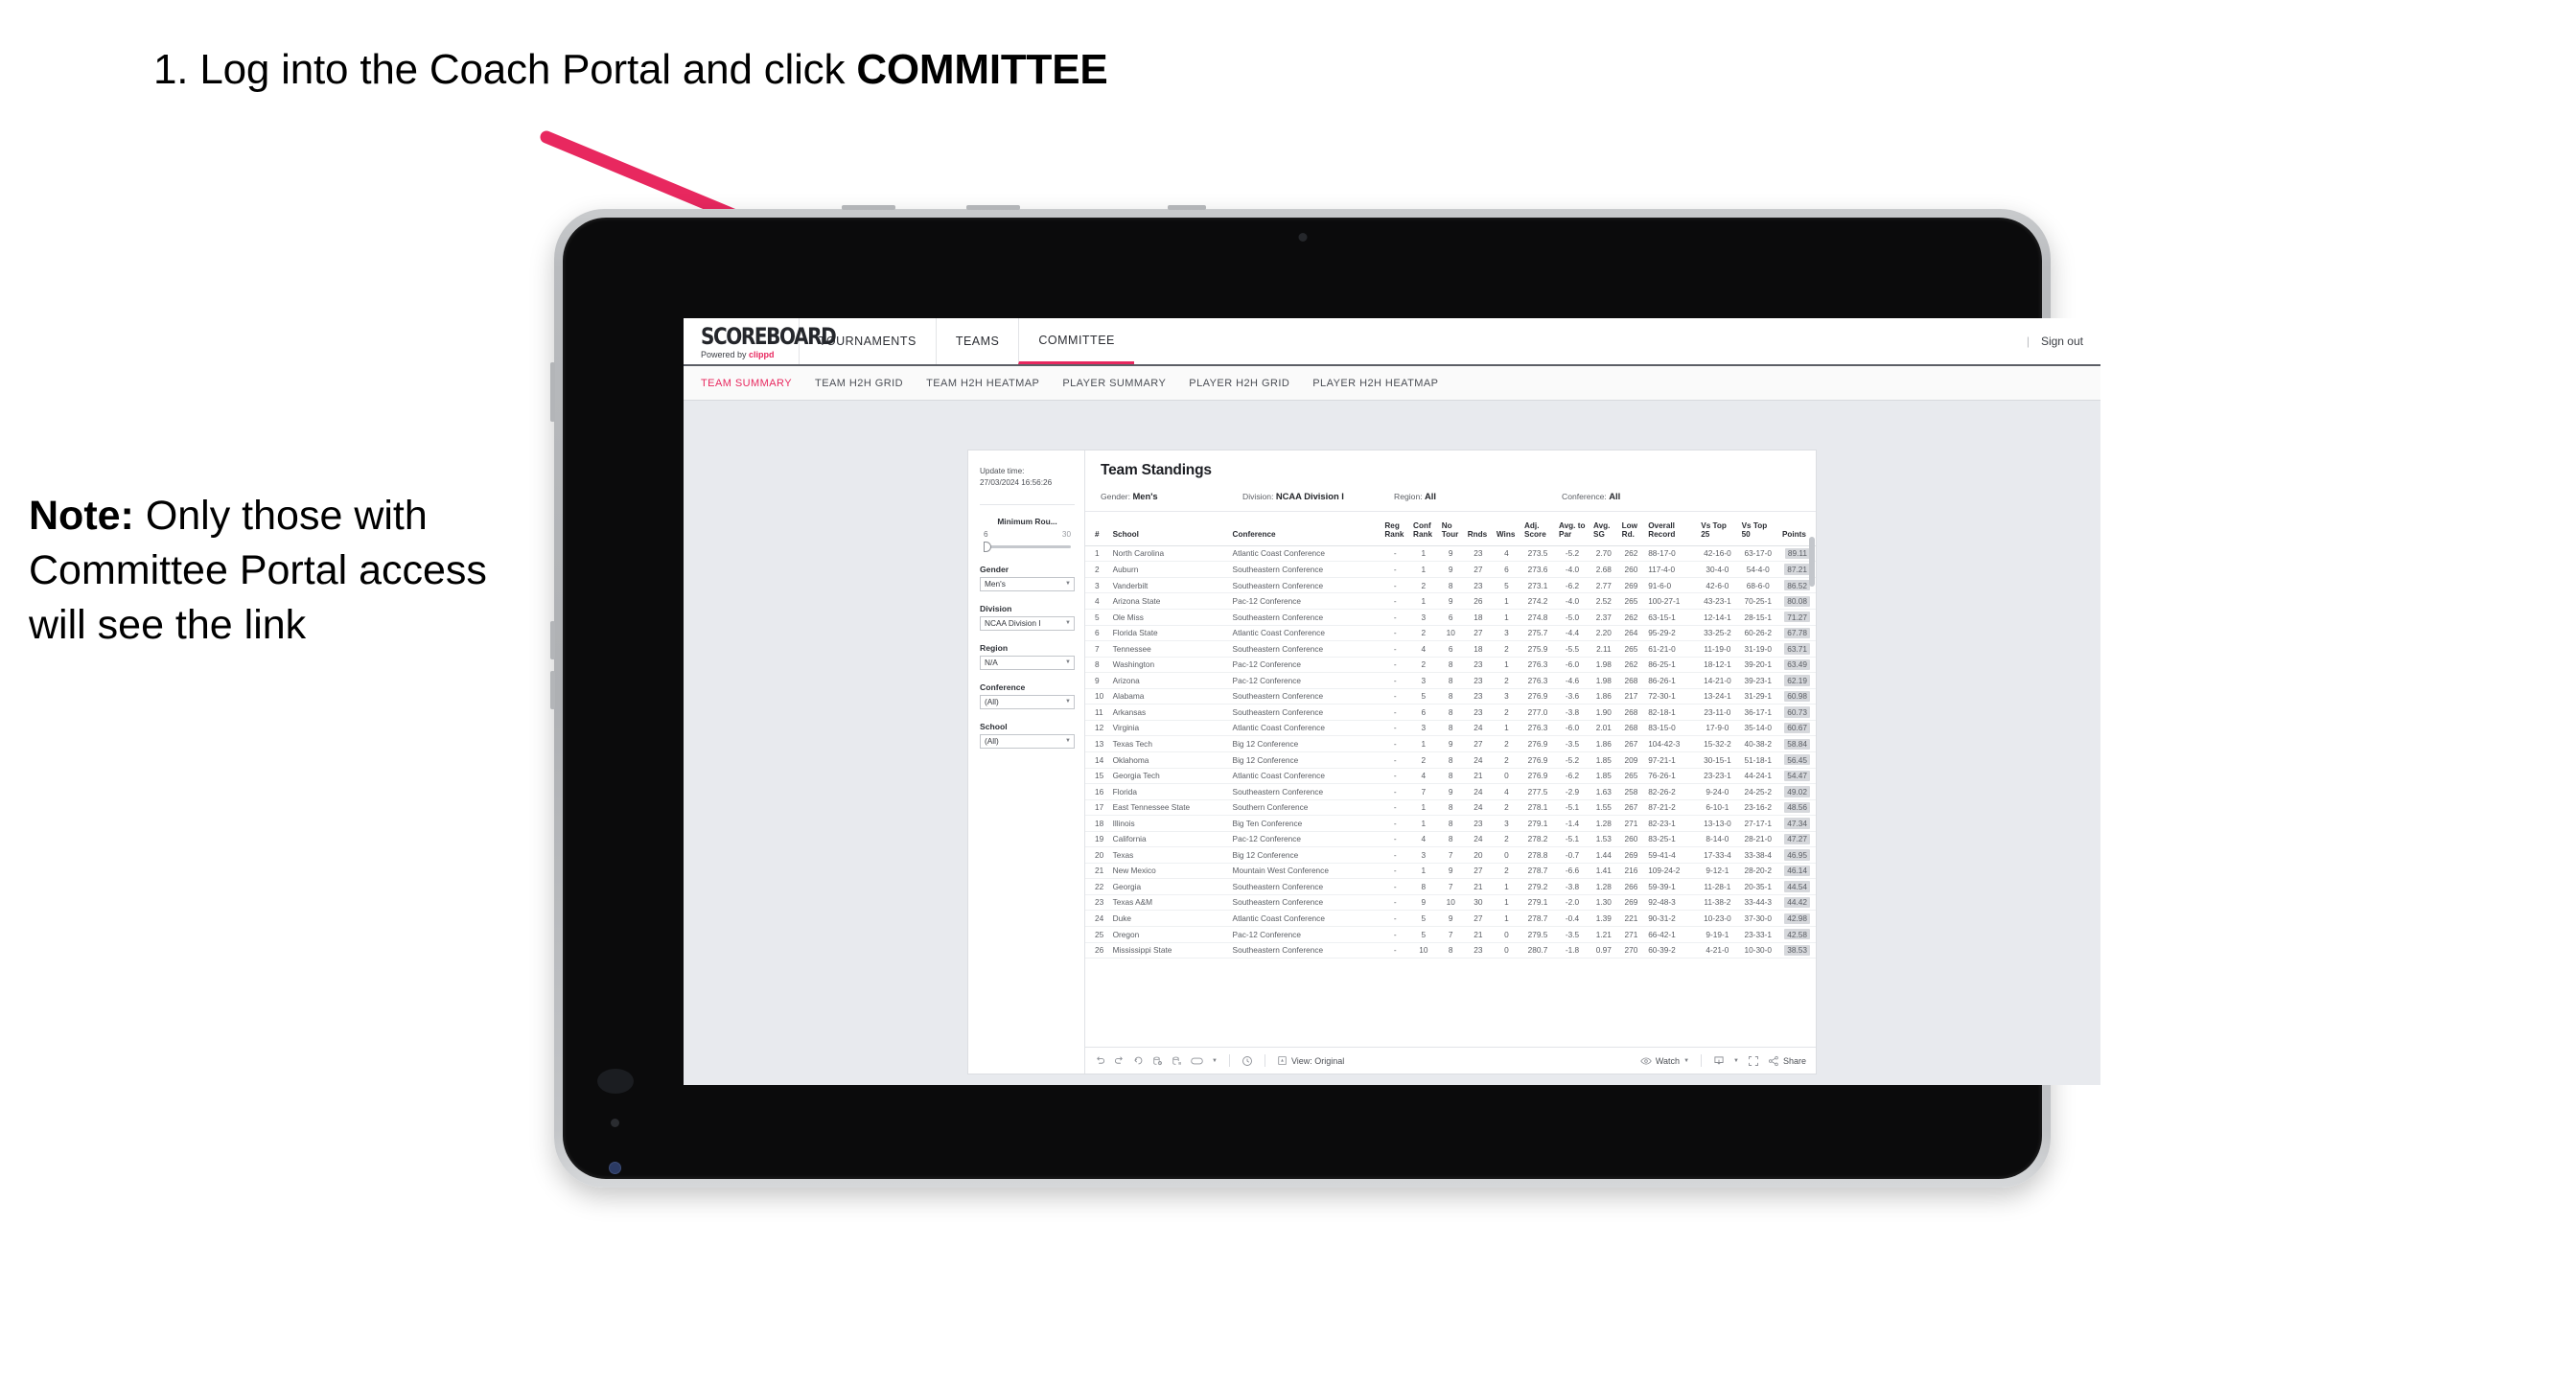 The width and height of the screenshot is (2576, 1386). What do you see at coordinates (1796, 840) in the screenshot?
I see `cell-points: 47.27` at bounding box center [1796, 840].